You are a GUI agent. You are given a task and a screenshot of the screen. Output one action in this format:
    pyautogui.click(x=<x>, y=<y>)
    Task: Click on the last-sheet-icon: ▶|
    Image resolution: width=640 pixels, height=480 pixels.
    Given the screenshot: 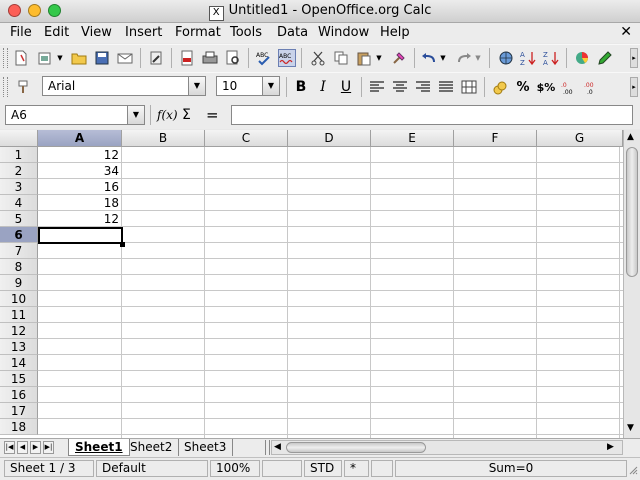 What is the action you would take?
    pyautogui.click(x=48, y=447)
    